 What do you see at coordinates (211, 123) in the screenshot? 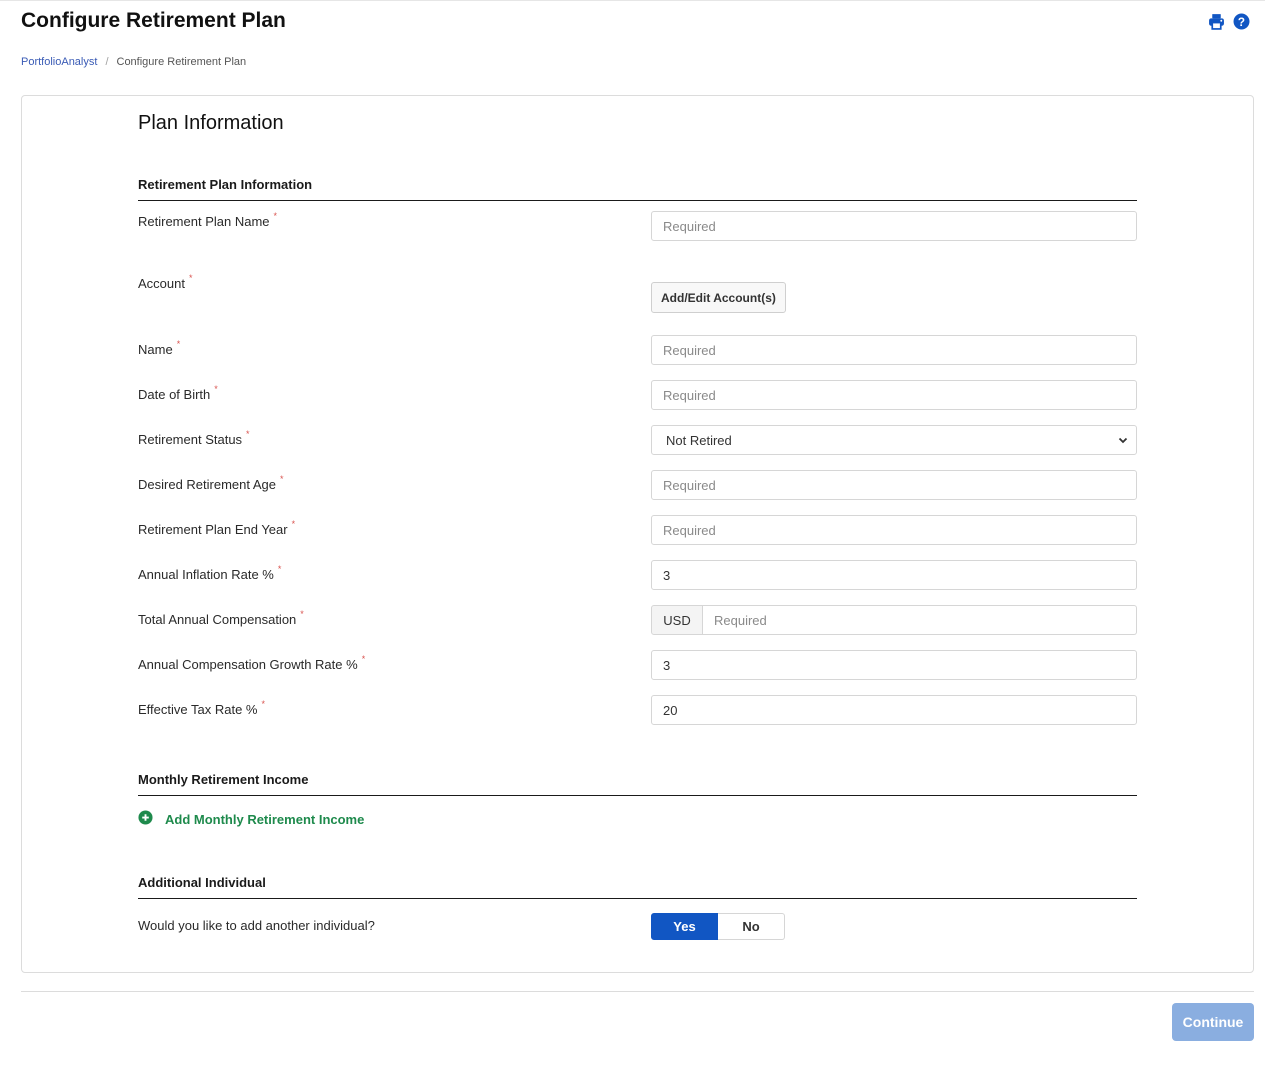
I see `card-title: Plan Information` at bounding box center [211, 123].